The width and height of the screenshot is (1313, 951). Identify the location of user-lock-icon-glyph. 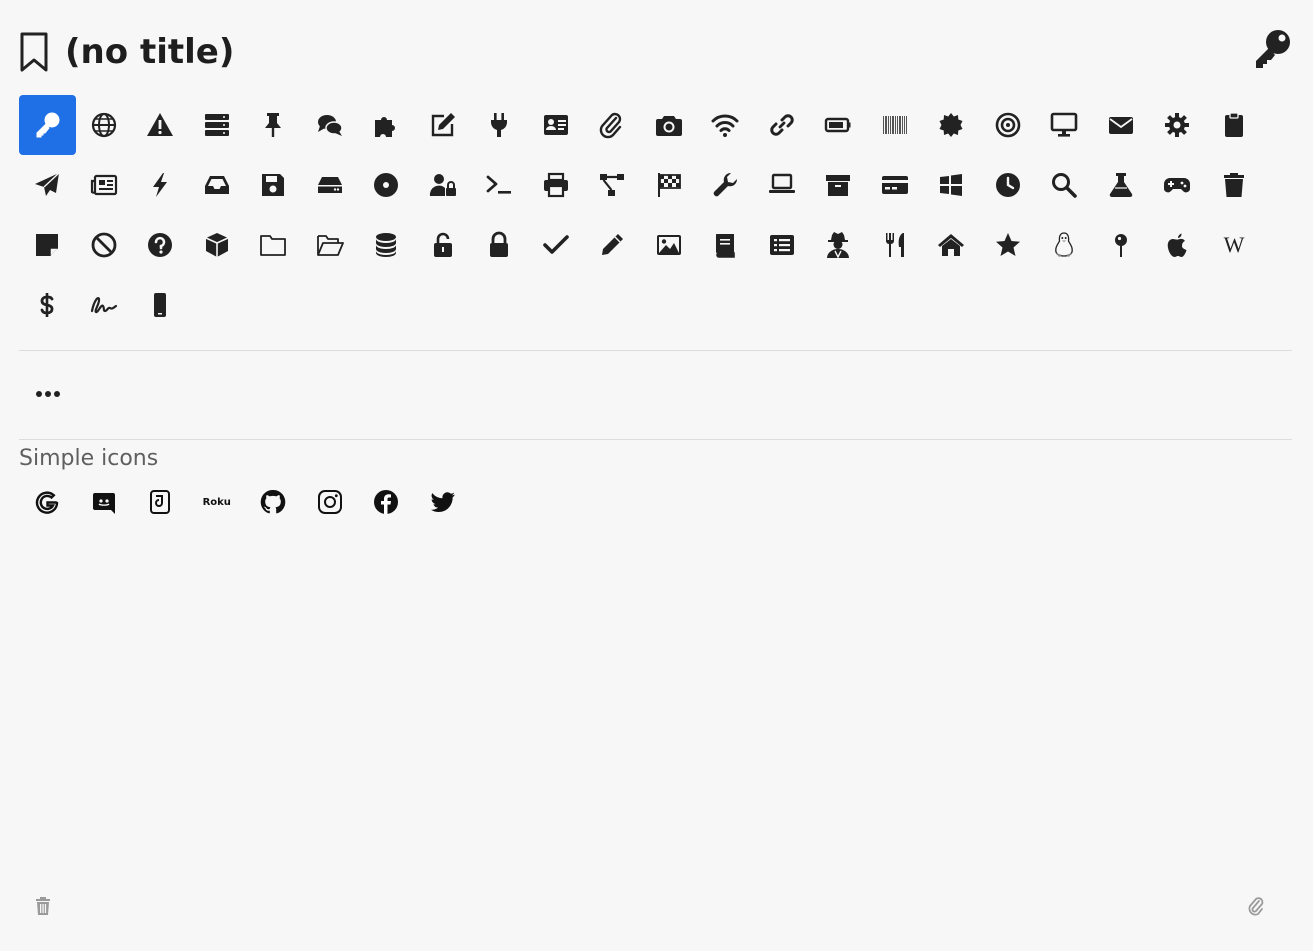
(442, 185).